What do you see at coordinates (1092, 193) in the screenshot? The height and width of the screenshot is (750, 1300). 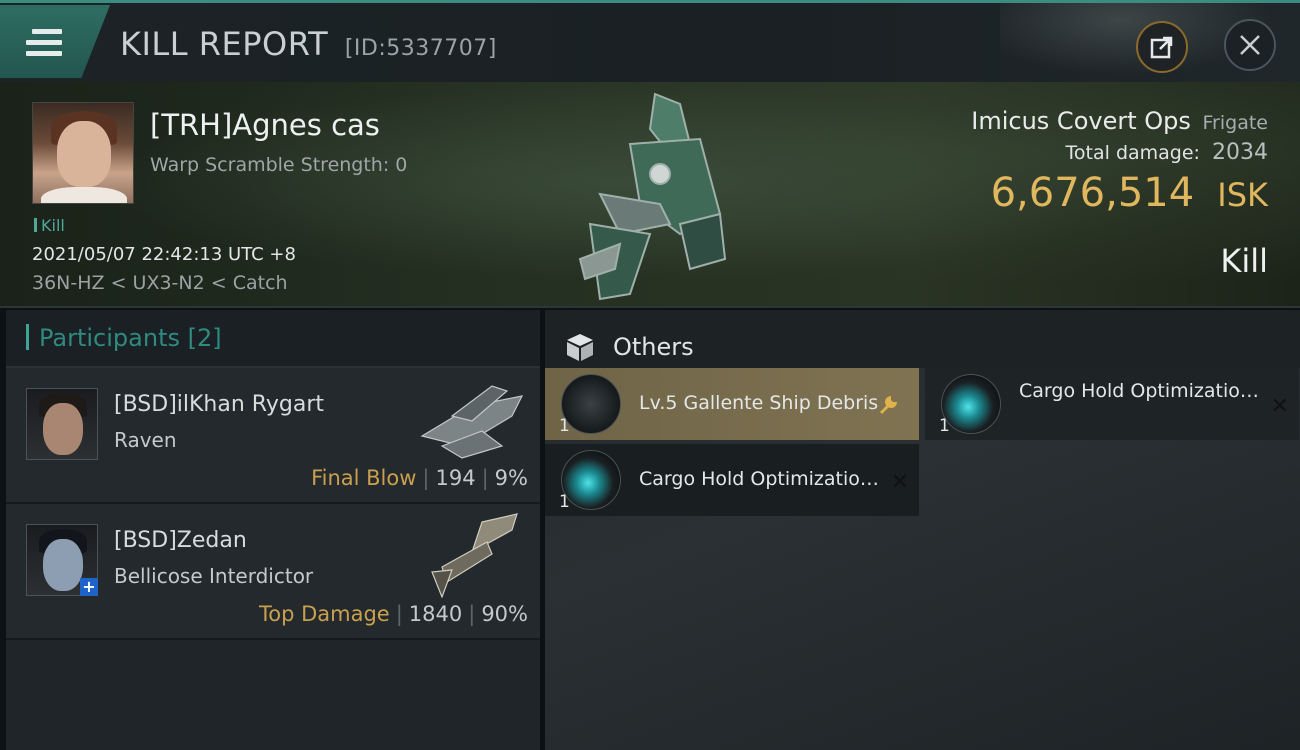 I see `isk-amount: 6,676,514` at bounding box center [1092, 193].